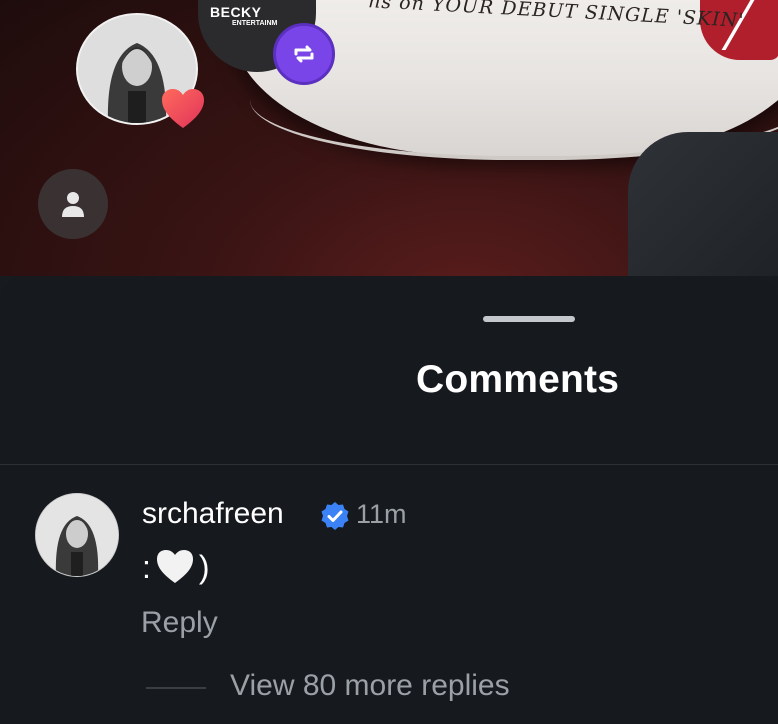  I want to click on divider, so click(389, 464).